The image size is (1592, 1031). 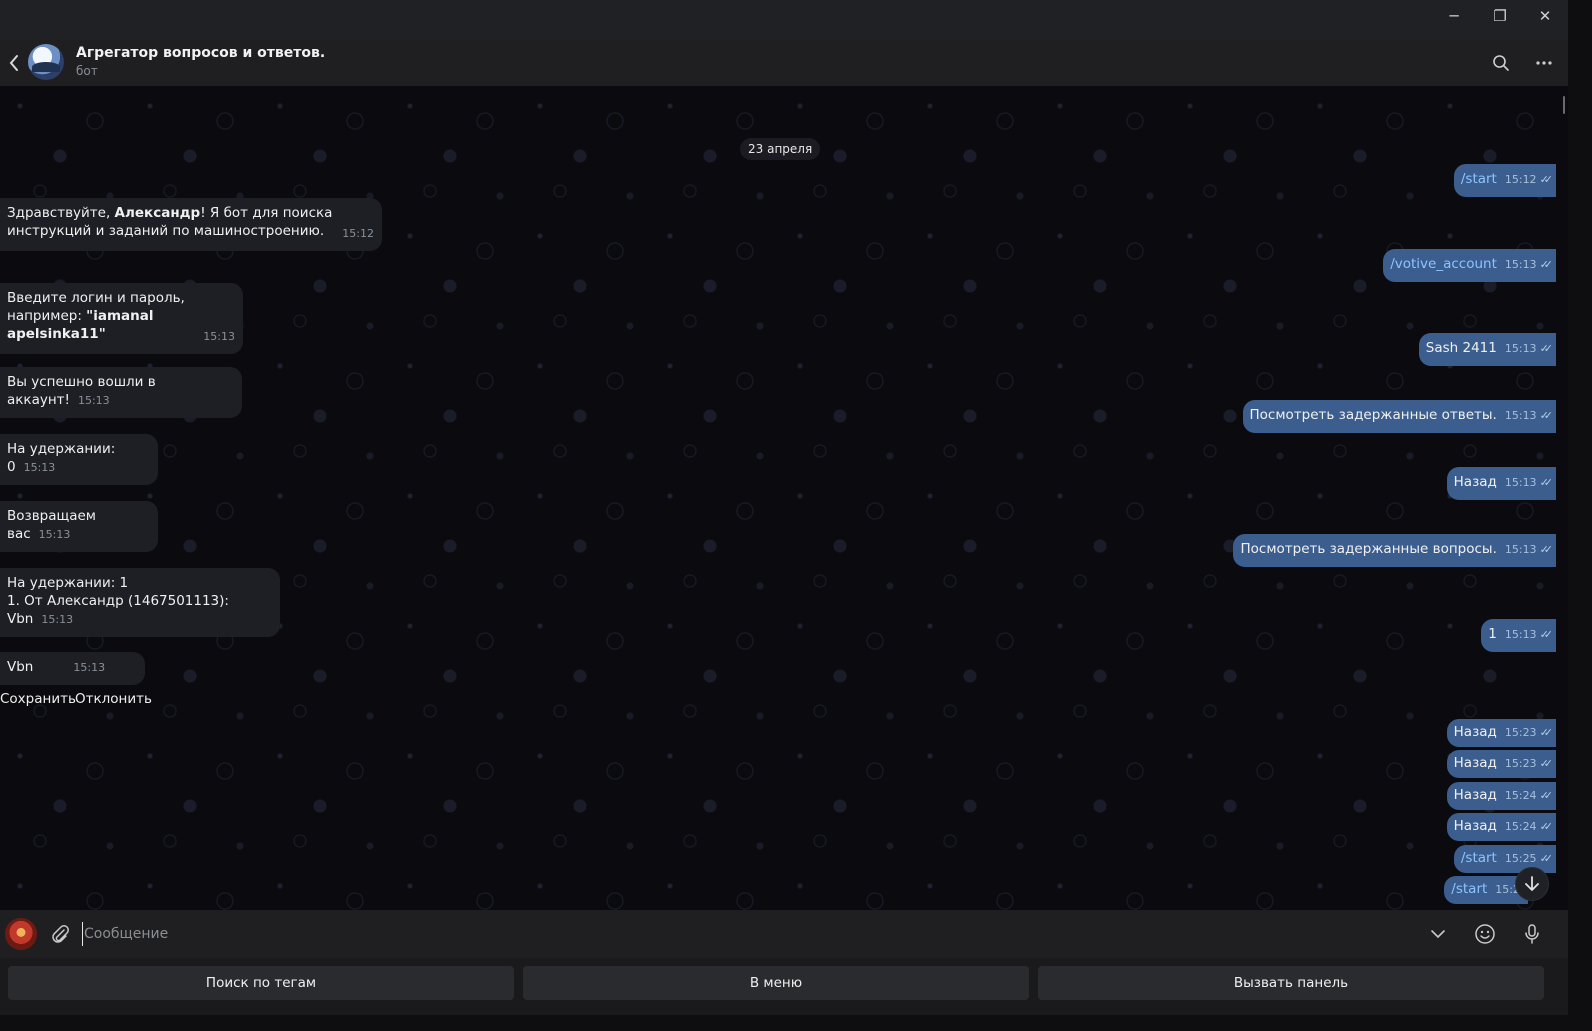 I want to click on save-inline-button: Сохранить, so click(x=38, y=699).